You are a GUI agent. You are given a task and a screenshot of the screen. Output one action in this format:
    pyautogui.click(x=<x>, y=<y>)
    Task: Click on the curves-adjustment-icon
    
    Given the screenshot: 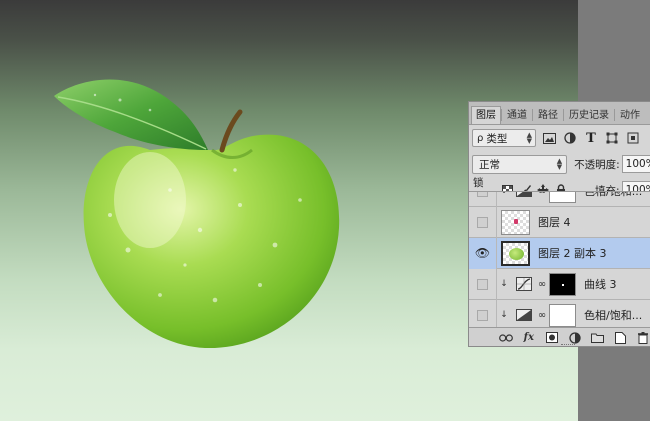 What is the action you would take?
    pyautogui.click(x=524, y=284)
    